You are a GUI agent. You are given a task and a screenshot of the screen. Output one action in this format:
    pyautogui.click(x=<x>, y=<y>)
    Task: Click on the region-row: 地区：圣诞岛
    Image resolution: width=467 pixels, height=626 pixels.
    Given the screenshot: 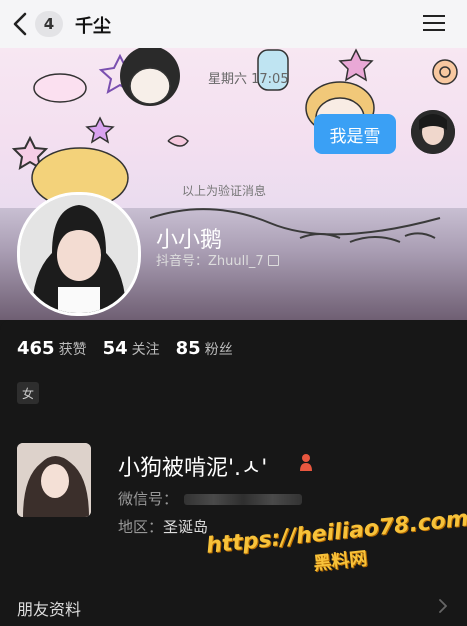 What is the action you would take?
    pyautogui.click(x=163, y=527)
    